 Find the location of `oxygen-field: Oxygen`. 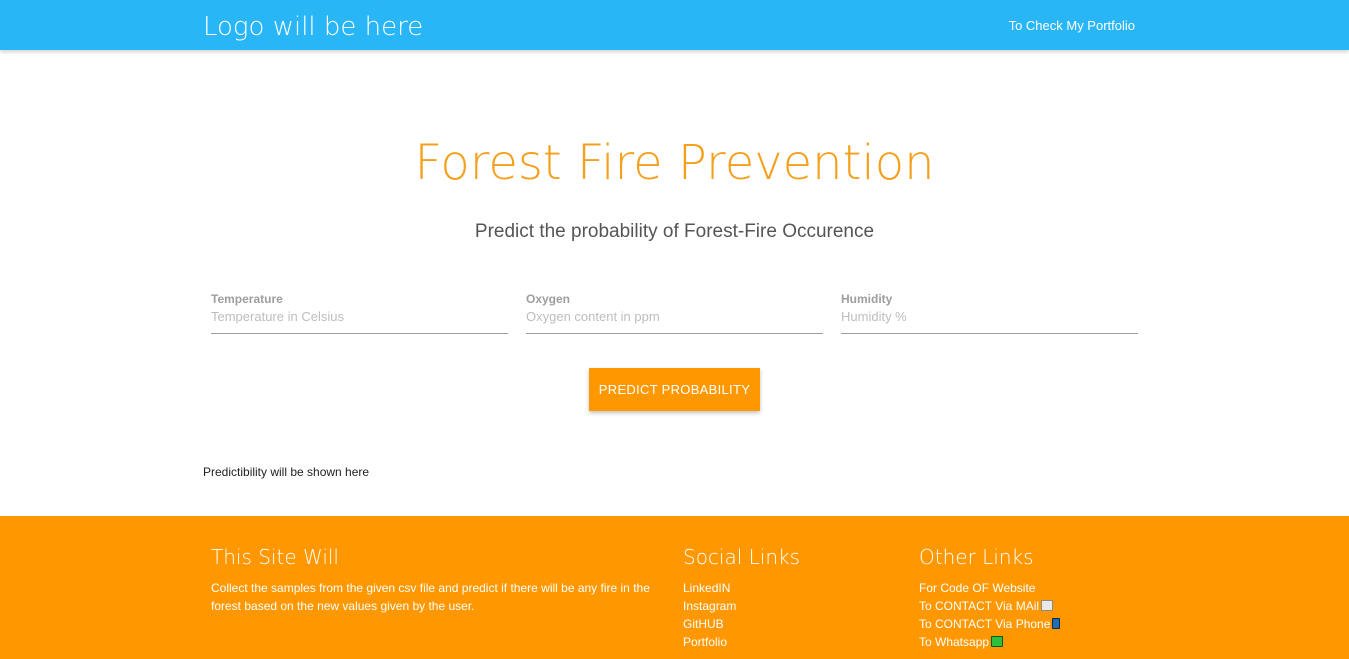

oxygen-field: Oxygen is located at coordinates (674, 311).